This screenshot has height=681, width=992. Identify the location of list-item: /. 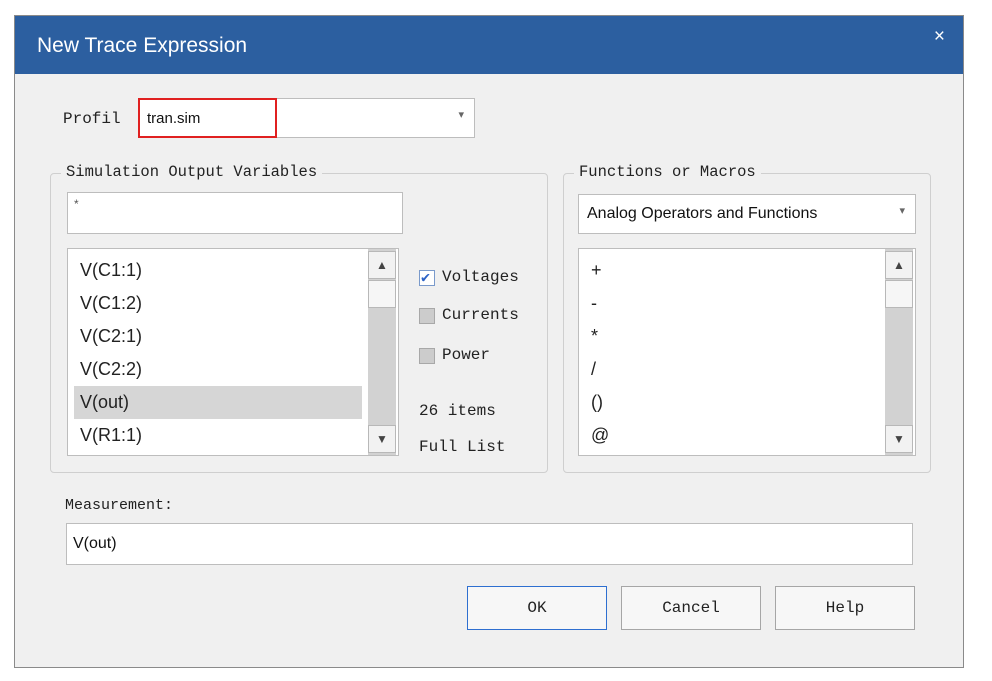
(730, 369).